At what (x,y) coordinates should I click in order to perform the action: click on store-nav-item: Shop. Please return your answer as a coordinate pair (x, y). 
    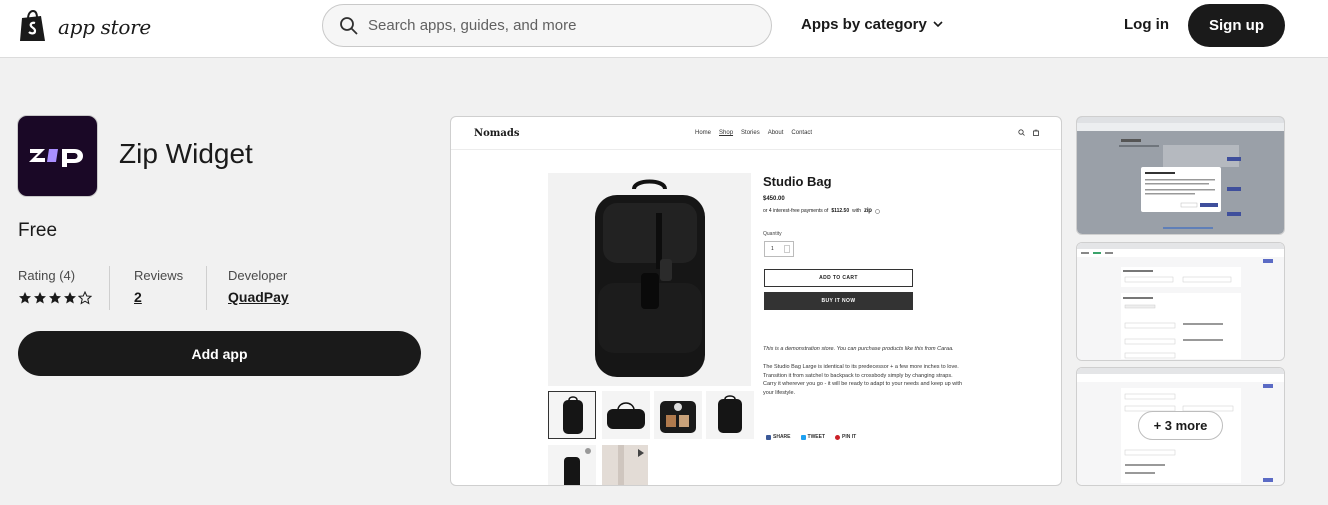
    Looking at the image, I should click on (726, 133).